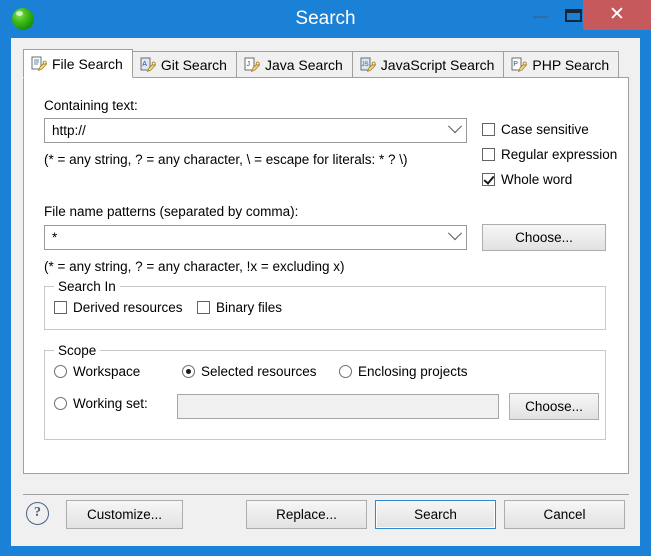  I want to click on checkbox-whole-word: Whole word, so click(527, 179).